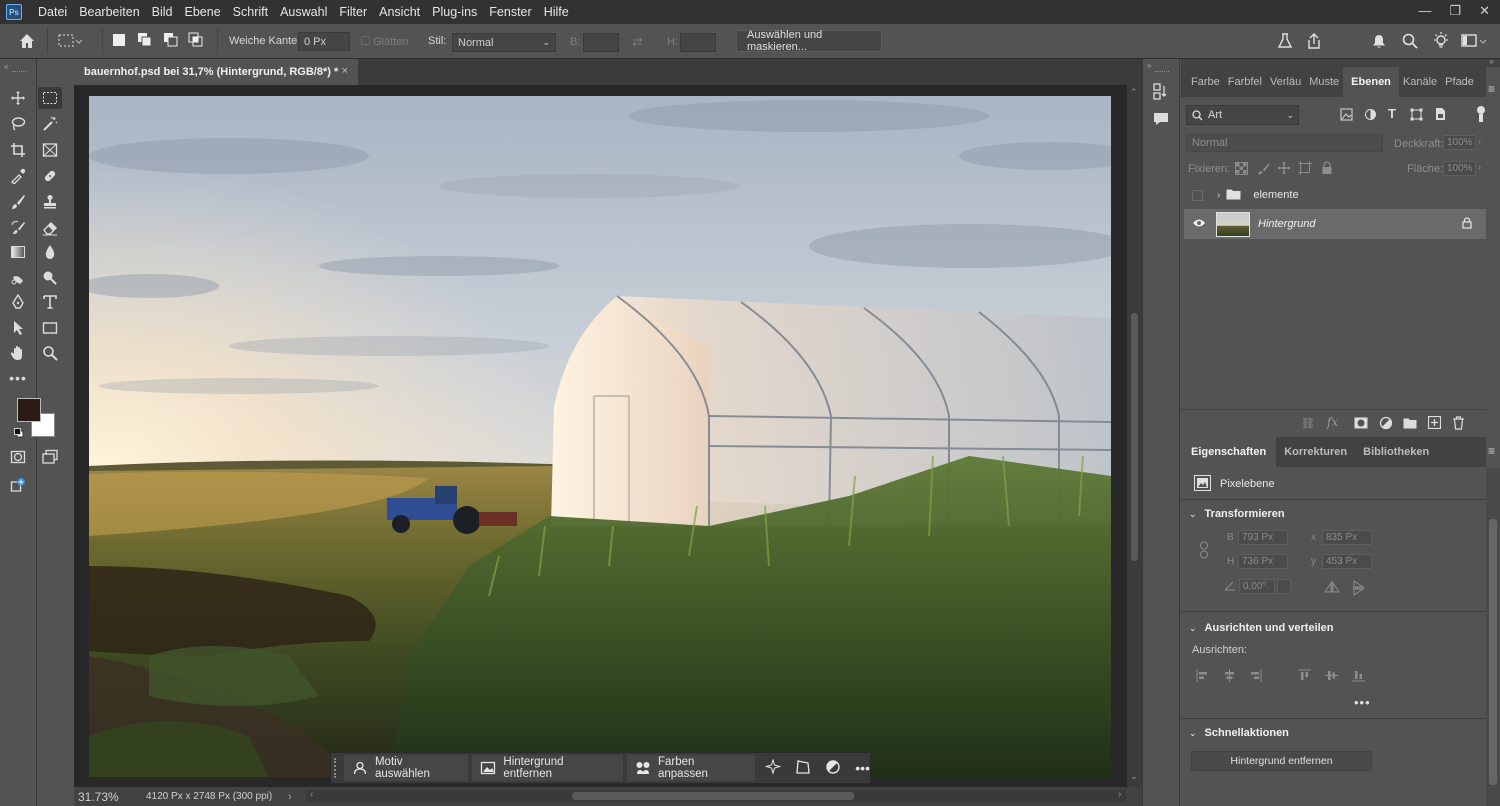  What do you see at coordinates (50, 176) in the screenshot?
I see `healing-brush-tool-icon` at bounding box center [50, 176].